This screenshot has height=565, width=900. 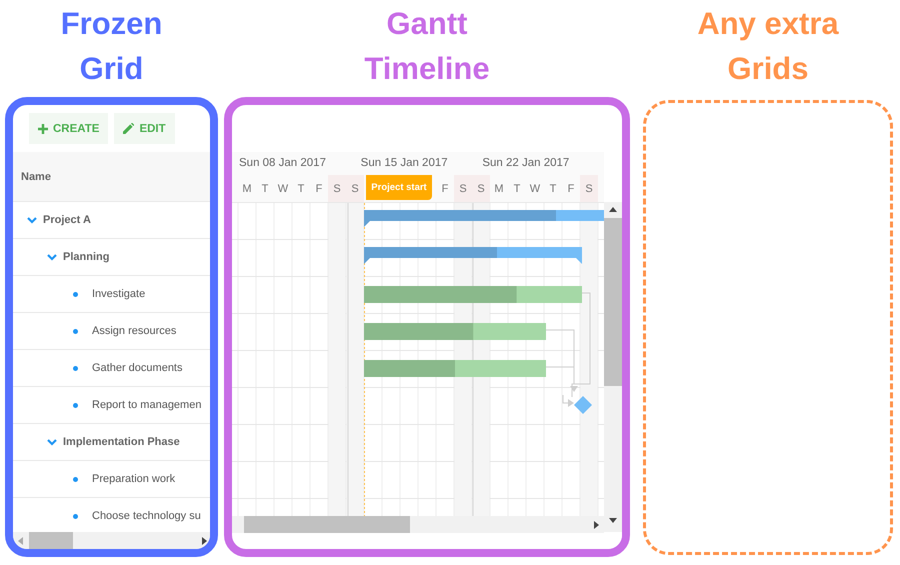 I want to click on task-name: Planning, so click(x=86, y=257).